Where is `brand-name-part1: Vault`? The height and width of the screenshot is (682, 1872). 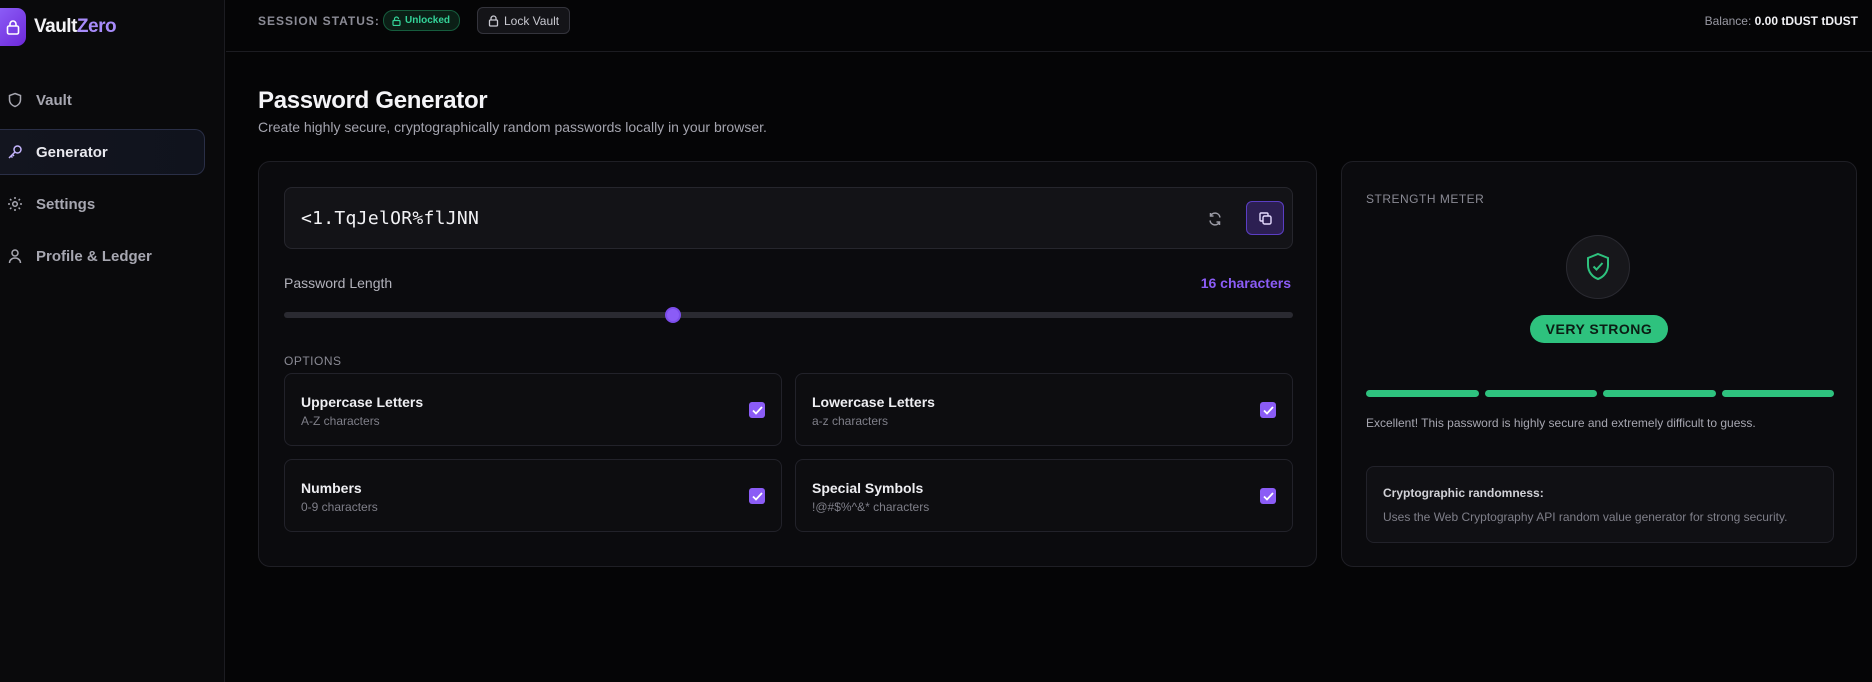 brand-name-part1: Vault is located at coordinates (55, 26).